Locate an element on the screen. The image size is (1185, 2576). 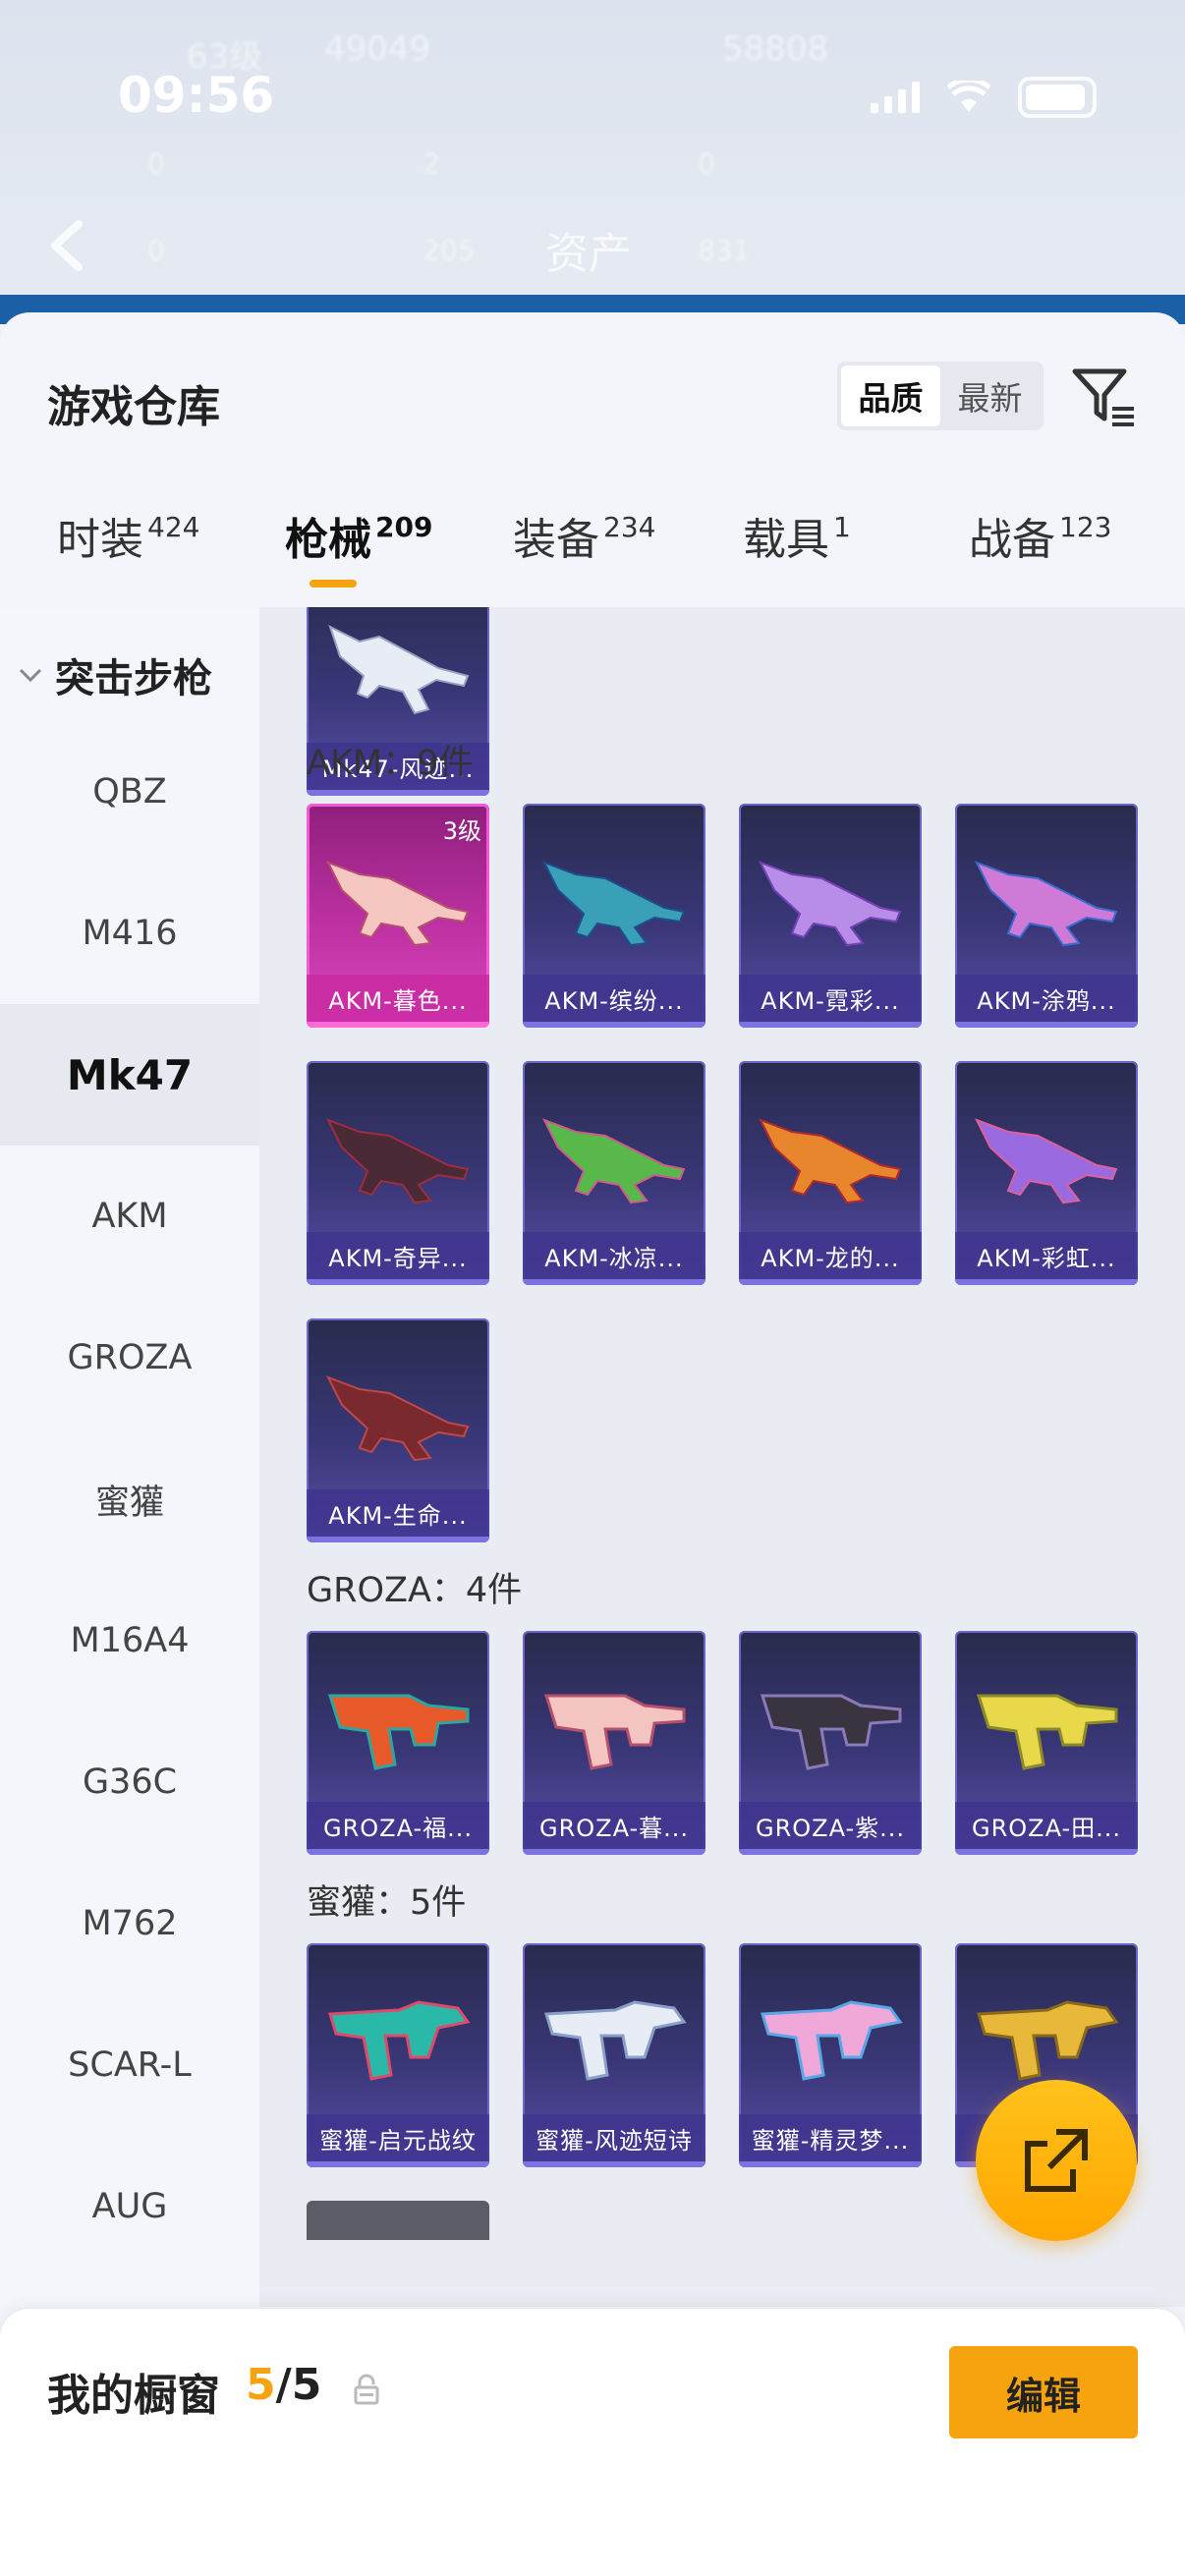
ghost-score: 58808 is located at coordinates (776, 49).